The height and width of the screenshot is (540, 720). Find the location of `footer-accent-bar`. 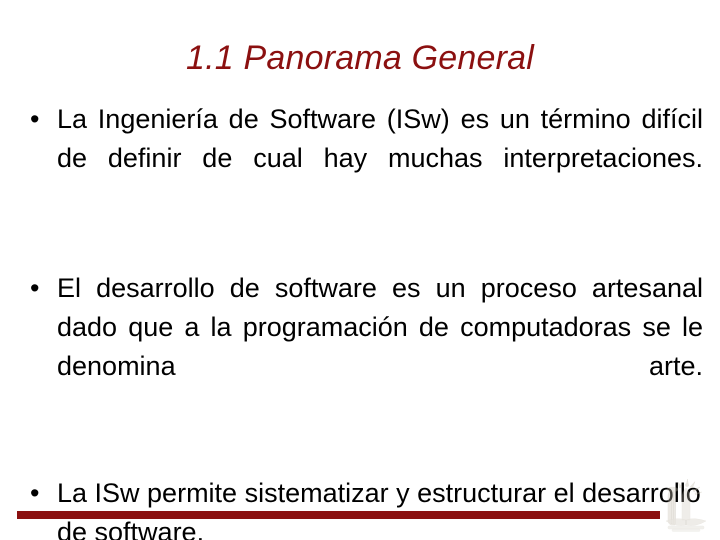

footer-accent-bar is located at coordinates (338, 515).